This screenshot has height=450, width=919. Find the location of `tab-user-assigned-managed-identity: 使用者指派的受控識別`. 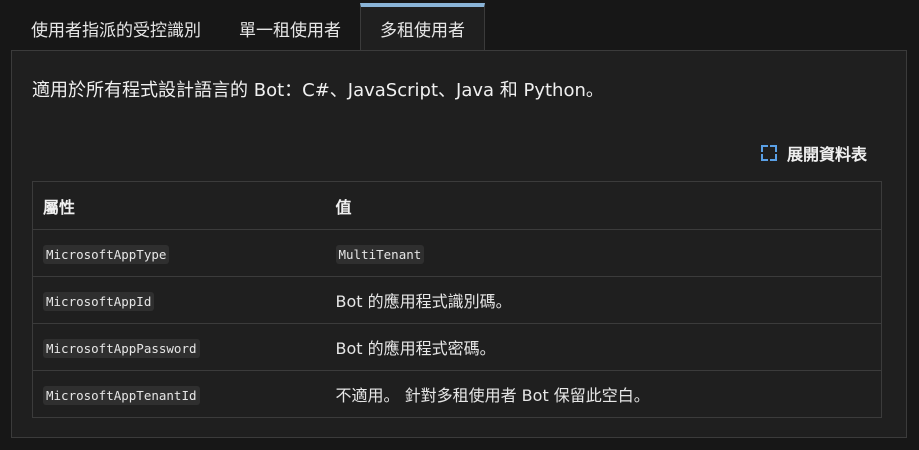

tab-user-assigned-managed-identity: 使用者指派的受控識別 is located at coordinates (116, 26).